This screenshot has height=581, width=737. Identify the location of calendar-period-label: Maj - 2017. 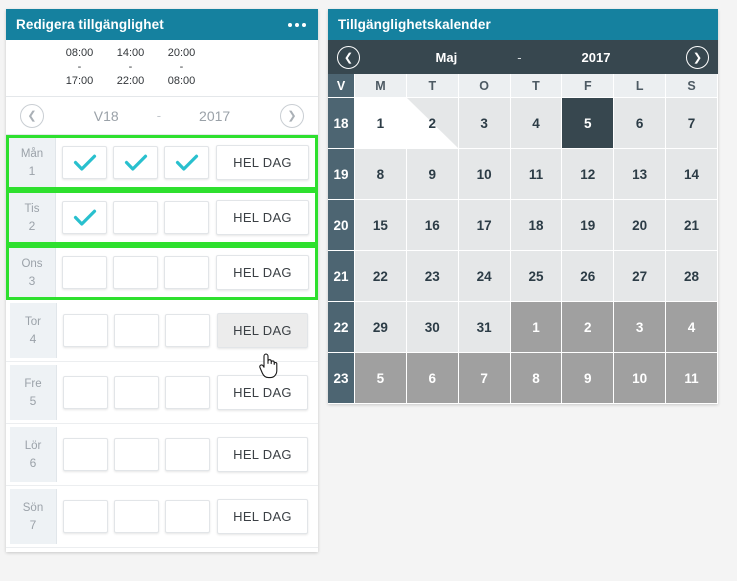
(523, 57).